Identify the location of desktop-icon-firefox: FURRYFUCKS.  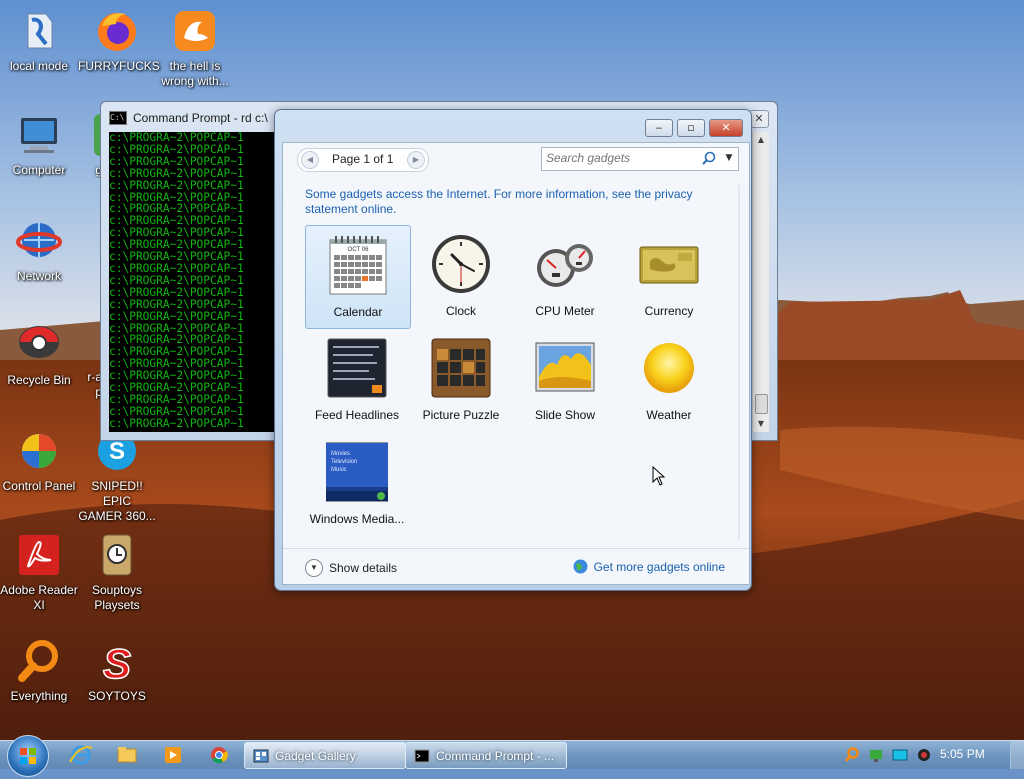
(119, 41).